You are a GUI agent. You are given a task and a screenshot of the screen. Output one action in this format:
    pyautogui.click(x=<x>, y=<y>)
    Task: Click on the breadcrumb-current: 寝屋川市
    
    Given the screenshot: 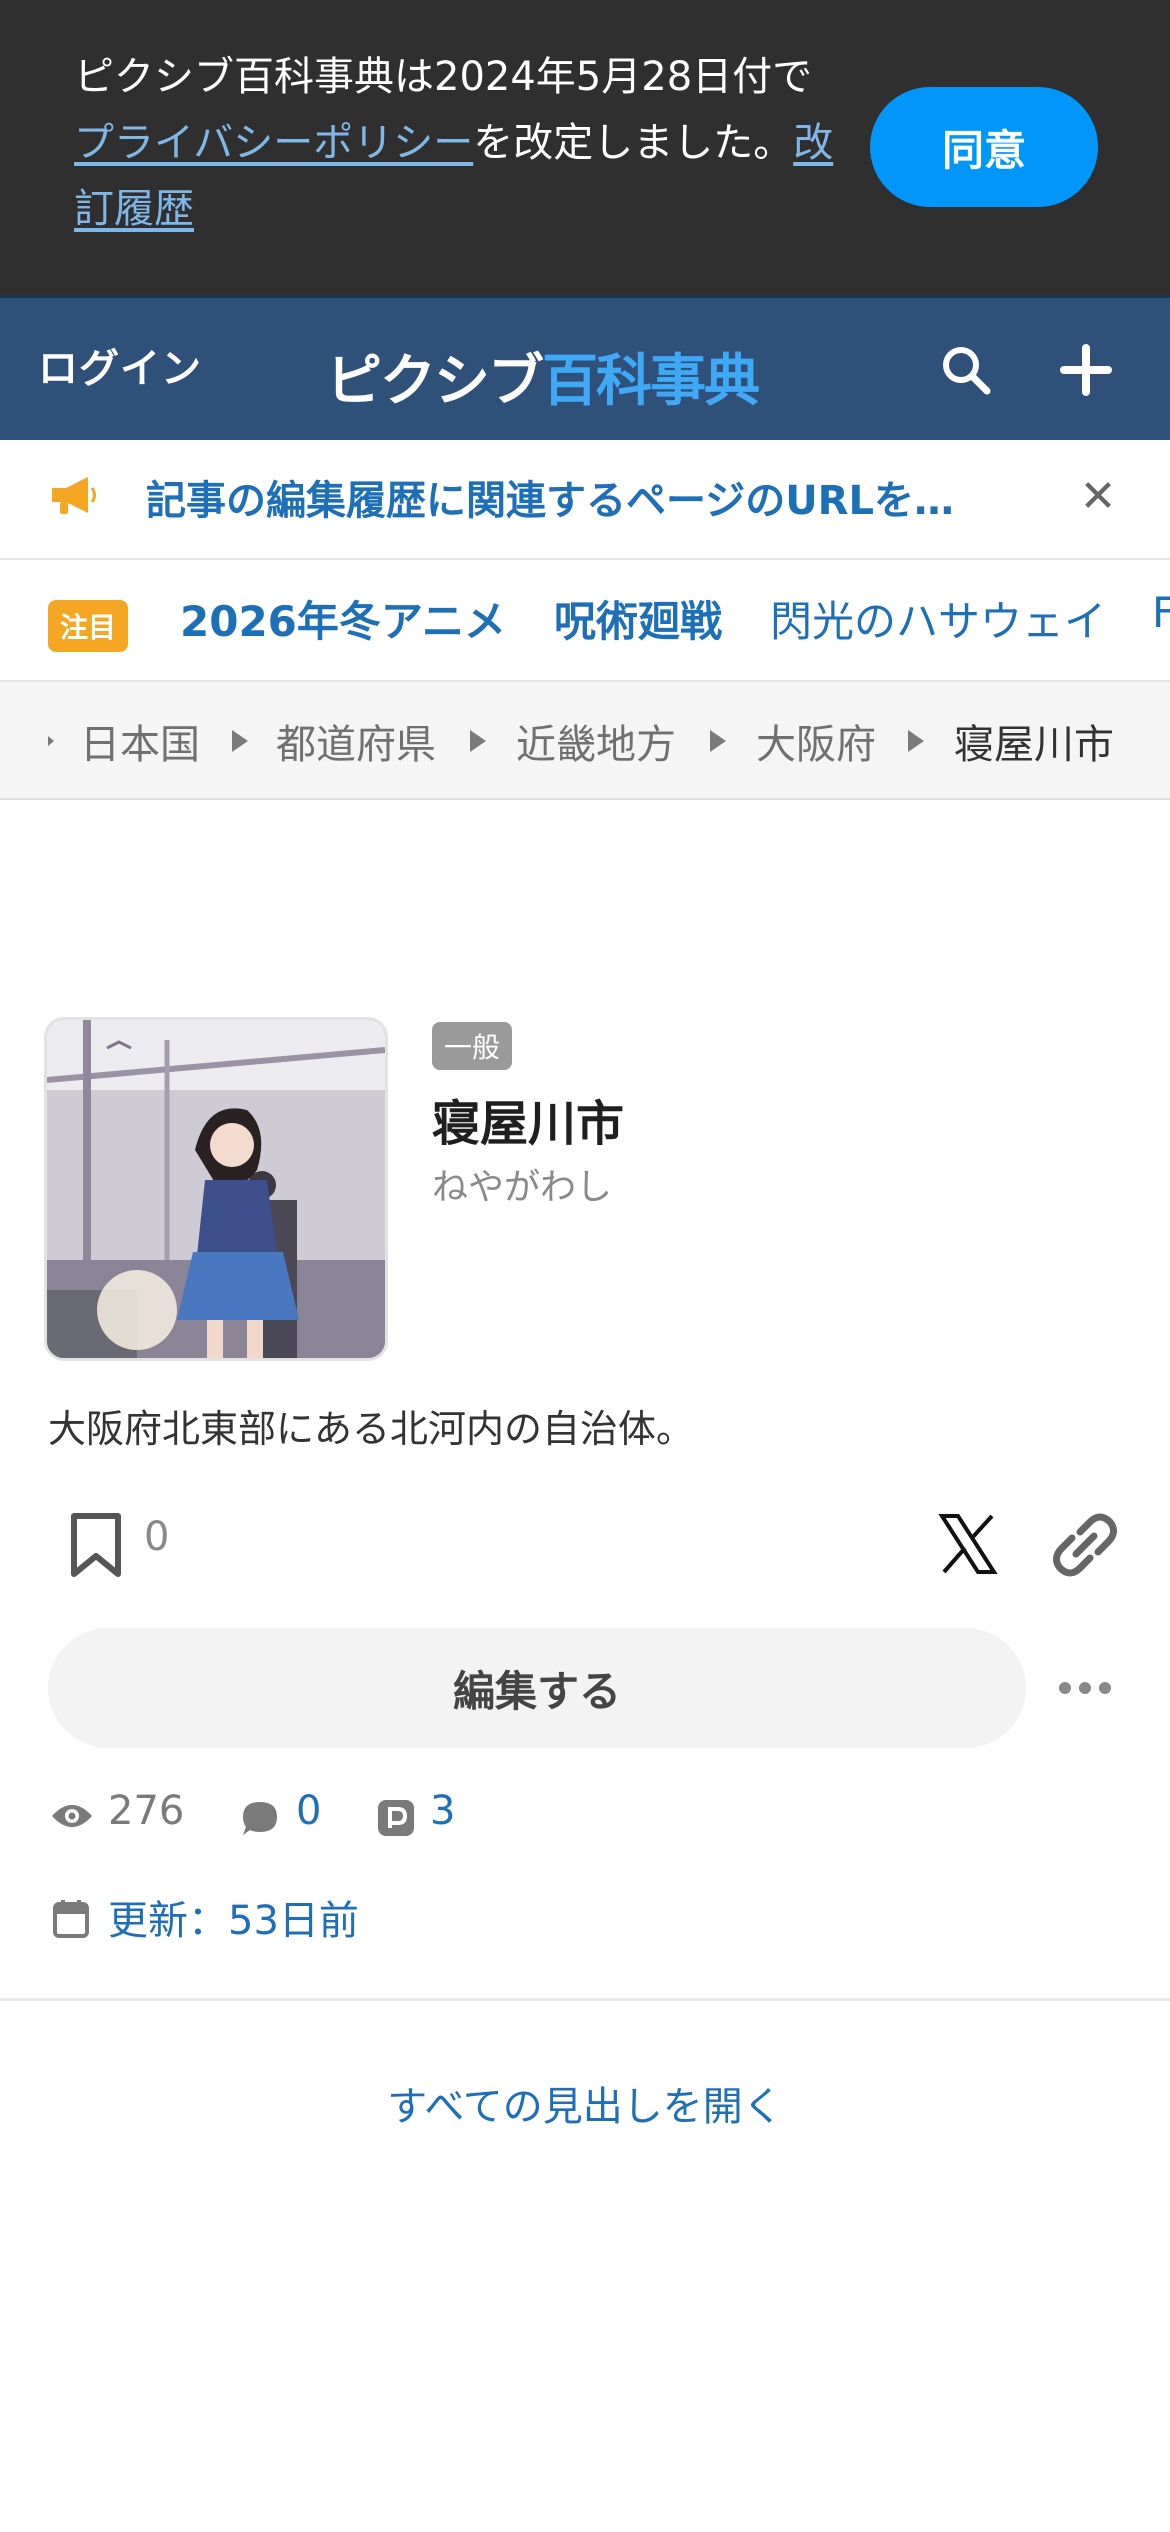 What is the action you would take?
    pyautogui.click(x=1034, y=745)
    